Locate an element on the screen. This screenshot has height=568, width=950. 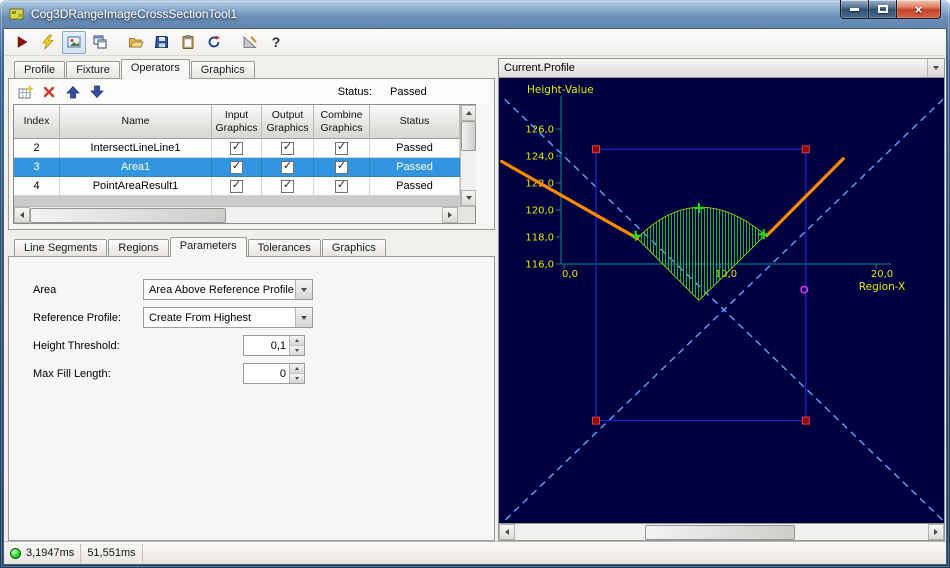
area-combobox-button is located at coordinates (303, 289).